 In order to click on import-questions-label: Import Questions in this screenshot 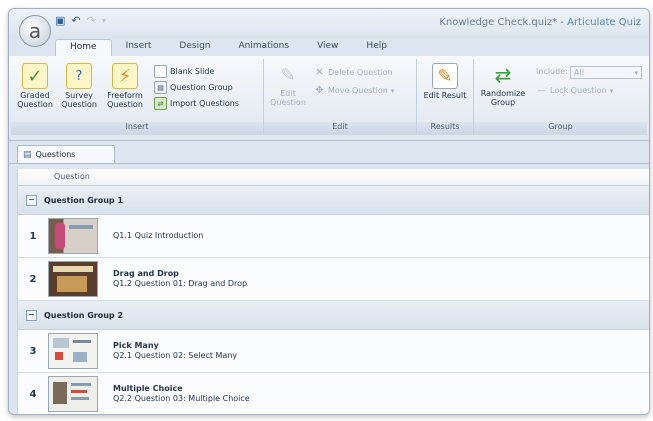, I will do `click(205, 103)`.